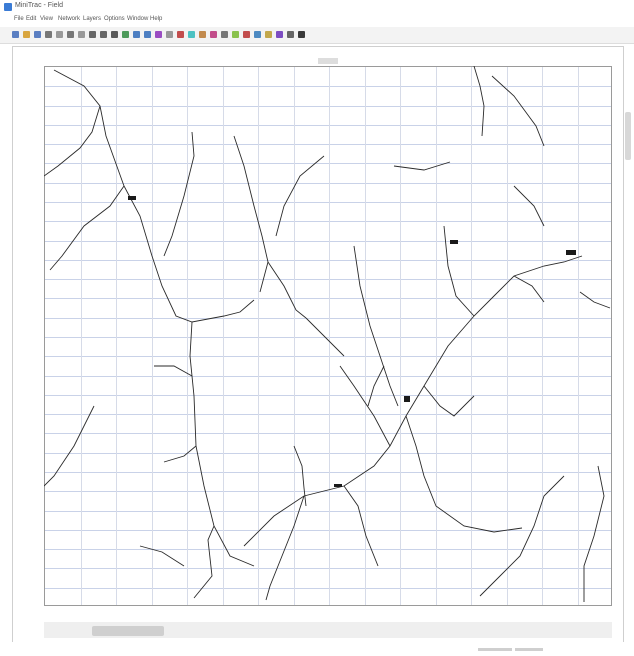  Describe the element at coordinates (125, 34) in the screenshot. I see `pan-icon` at that location.